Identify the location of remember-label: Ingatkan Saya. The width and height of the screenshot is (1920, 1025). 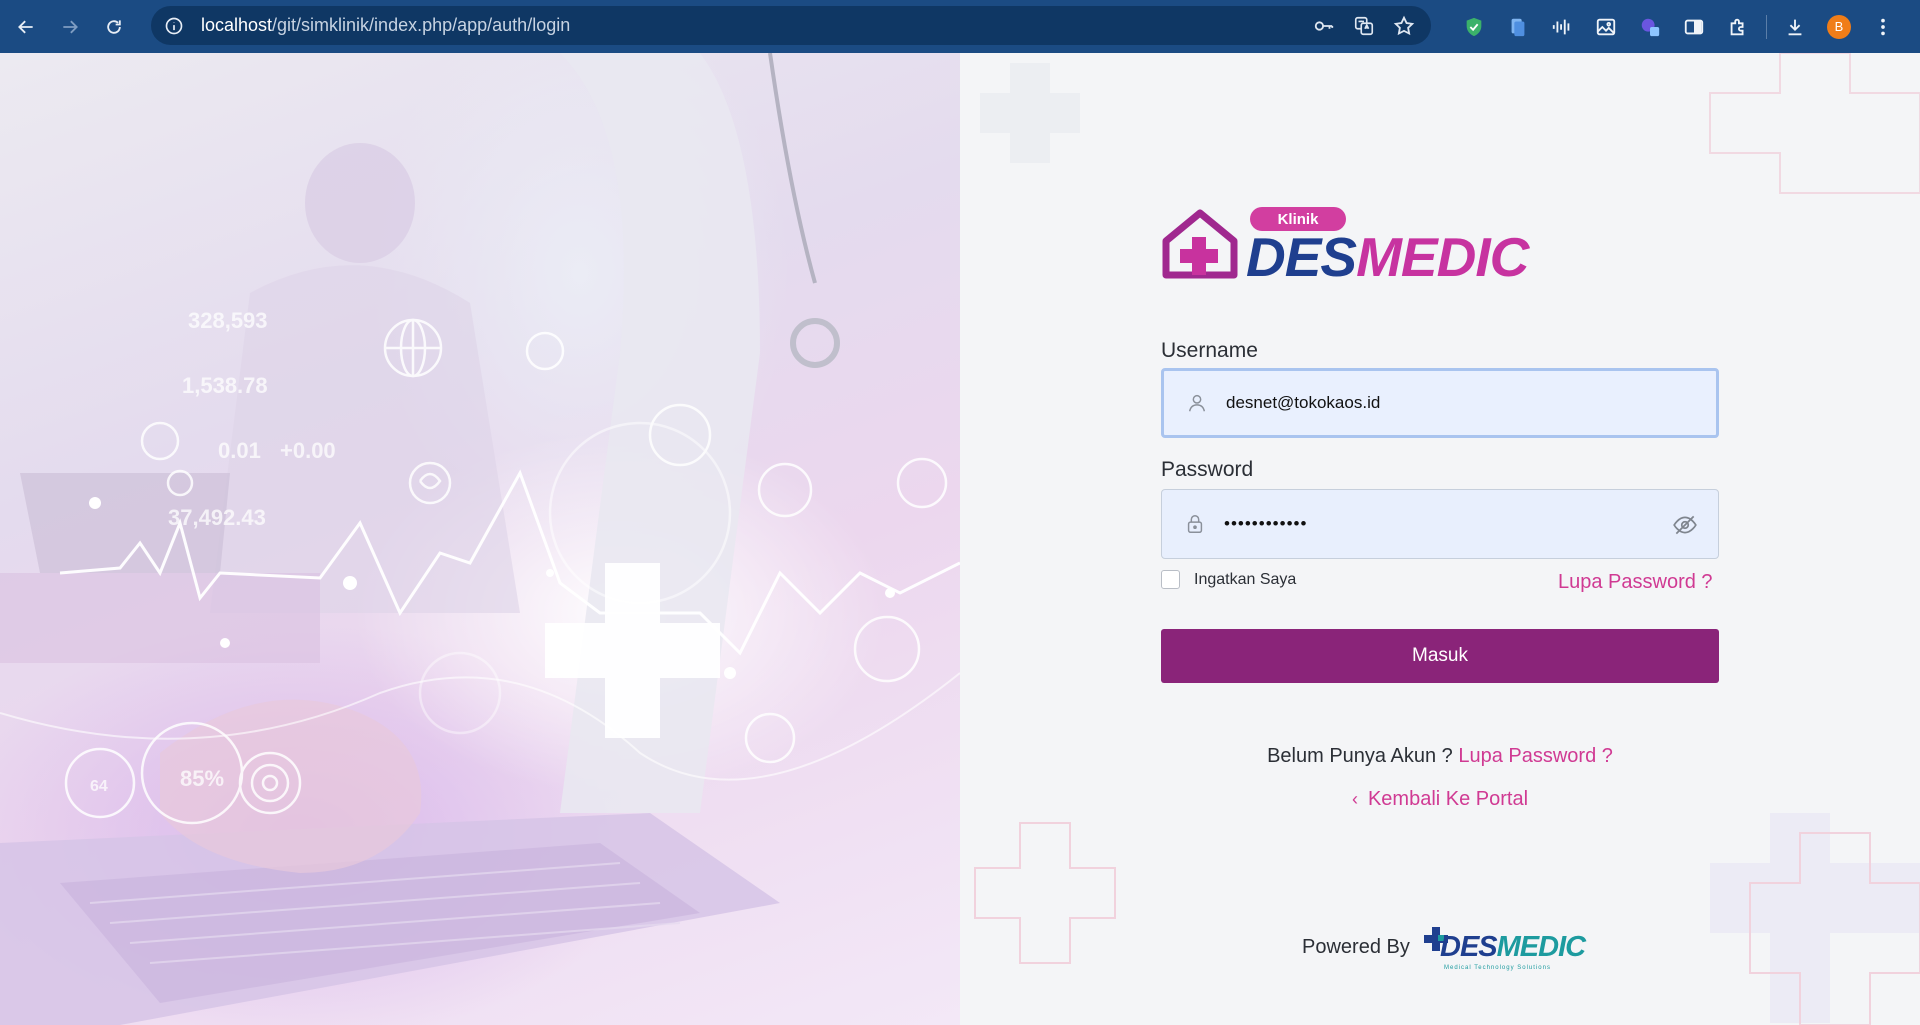
(1245, 579).